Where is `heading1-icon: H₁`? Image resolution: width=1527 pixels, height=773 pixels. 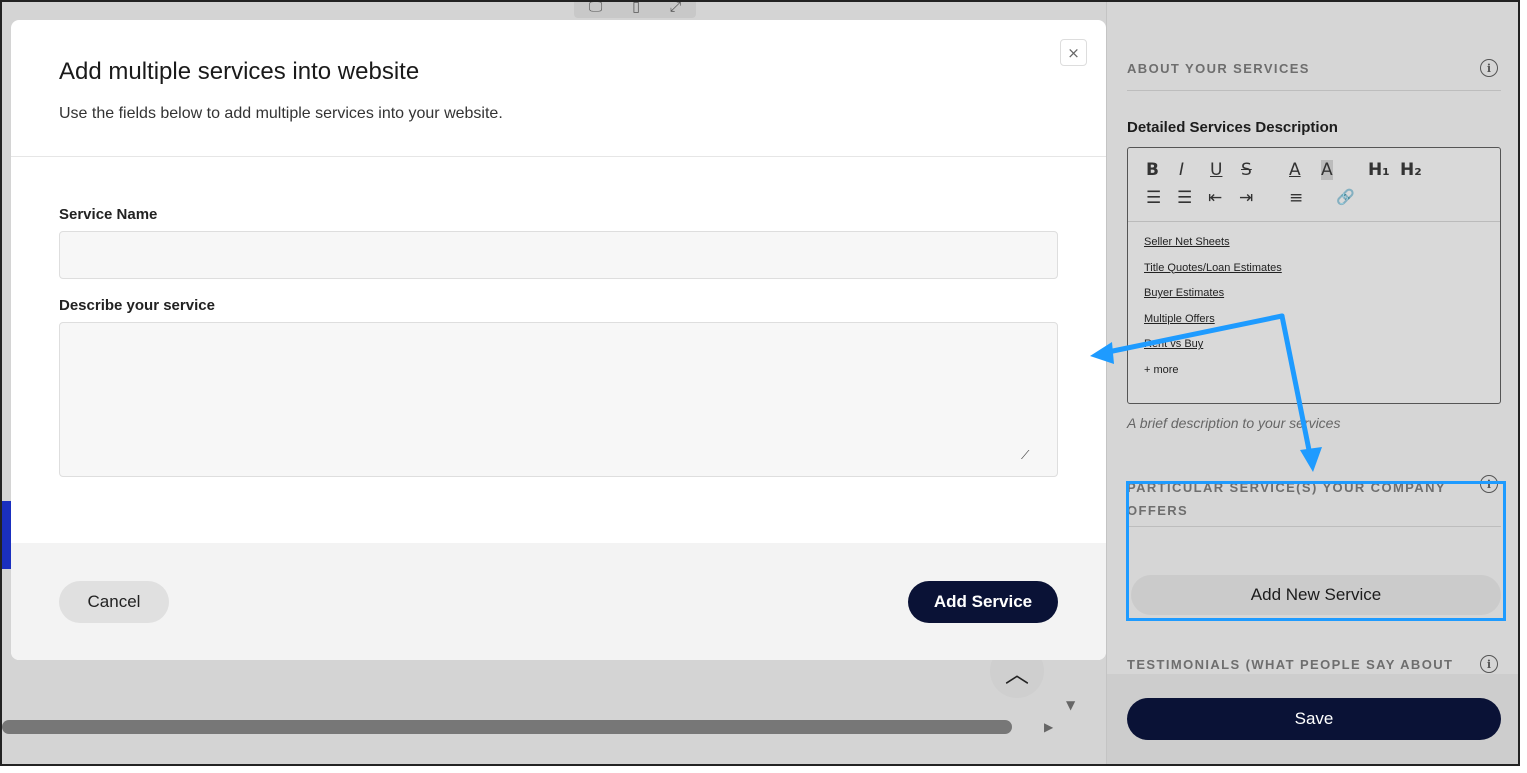
heading1-icon: H₁ is located at coordinates (1379, 170).